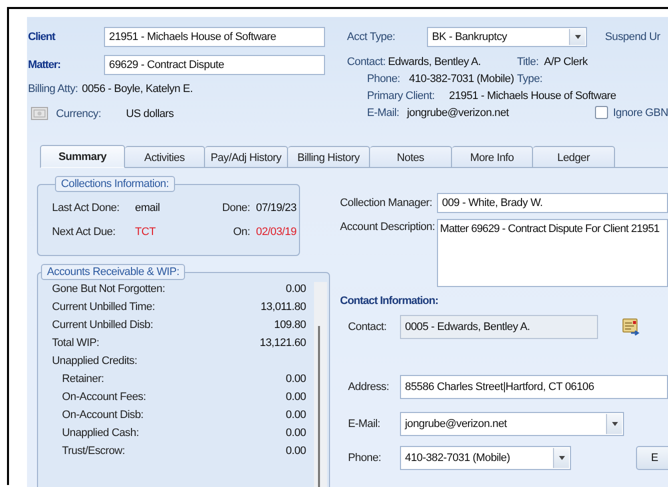 This screenshot has height=487, width=668. Describe the element at coordinates (640, 112) in the screenshot. I see `ignore-gbn-label: Ignore GBN` at that location.